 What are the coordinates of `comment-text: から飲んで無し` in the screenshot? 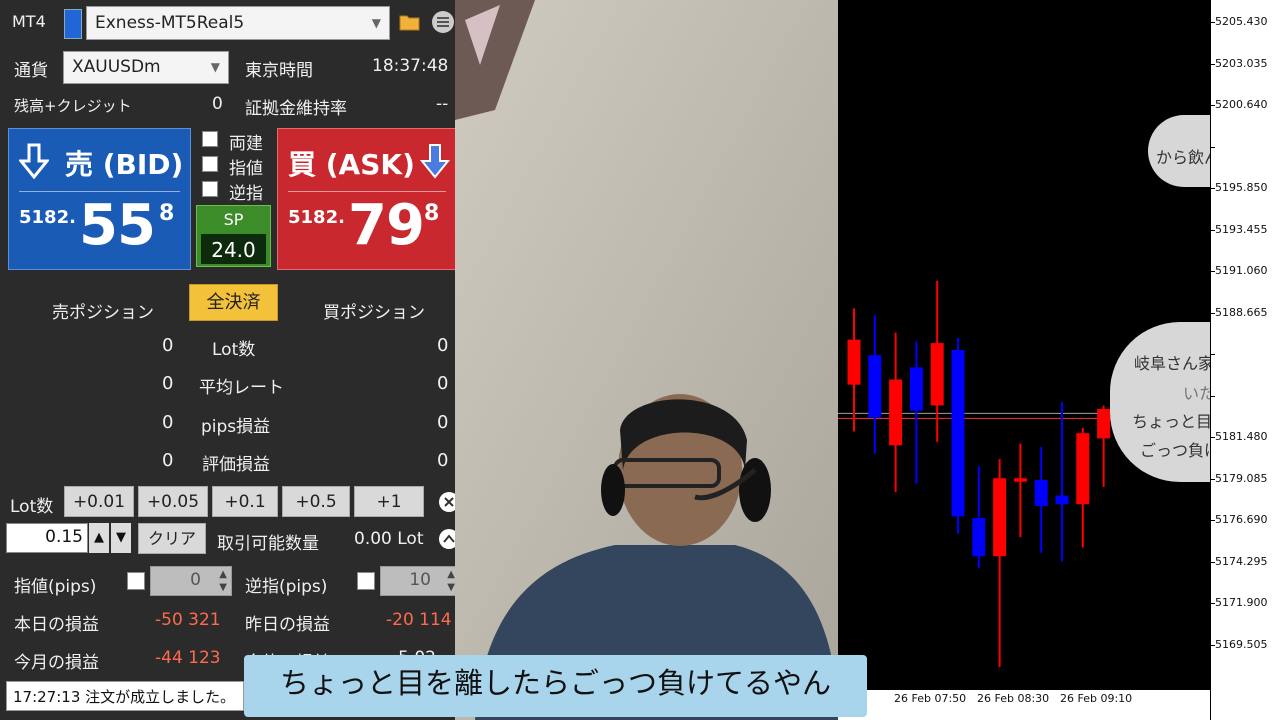 It's located at (1183, 157).